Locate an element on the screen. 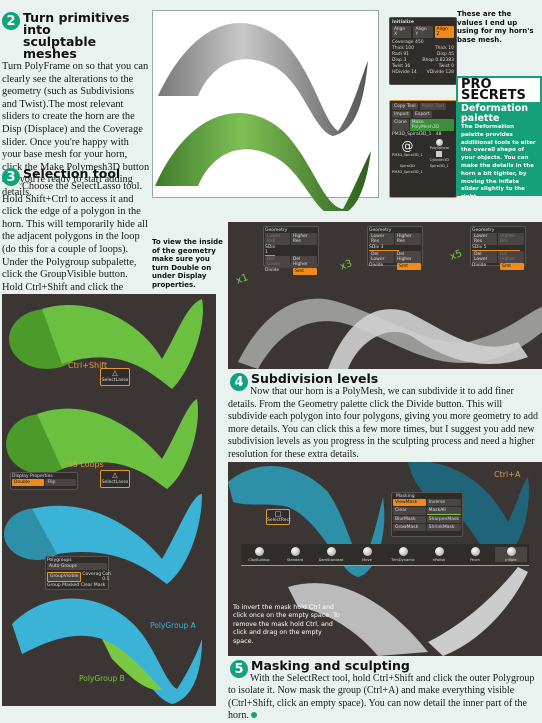 Image resolution: width=542 pixels, height=723 pixels. x5-loops-label: x5 Loops is located at coordinates (86, 464).